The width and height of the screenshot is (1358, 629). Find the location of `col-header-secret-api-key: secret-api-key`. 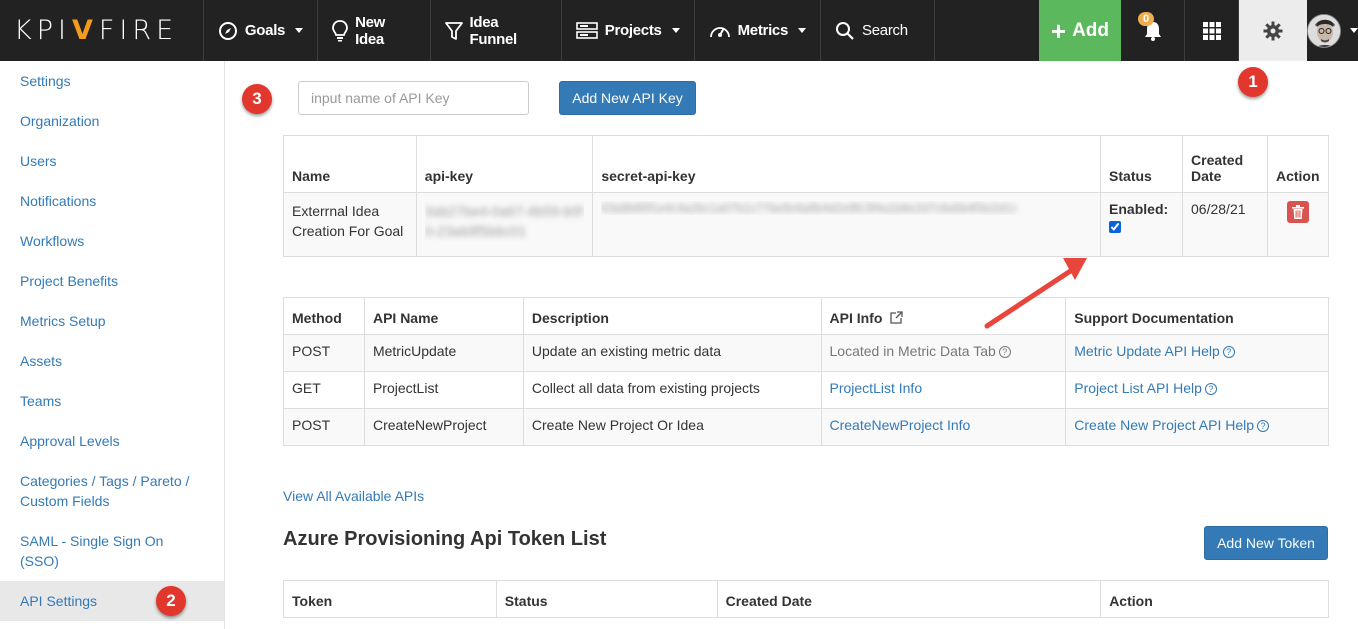

col-header-secret-api-key: secret-api-key is located at coordinates (847, 164).